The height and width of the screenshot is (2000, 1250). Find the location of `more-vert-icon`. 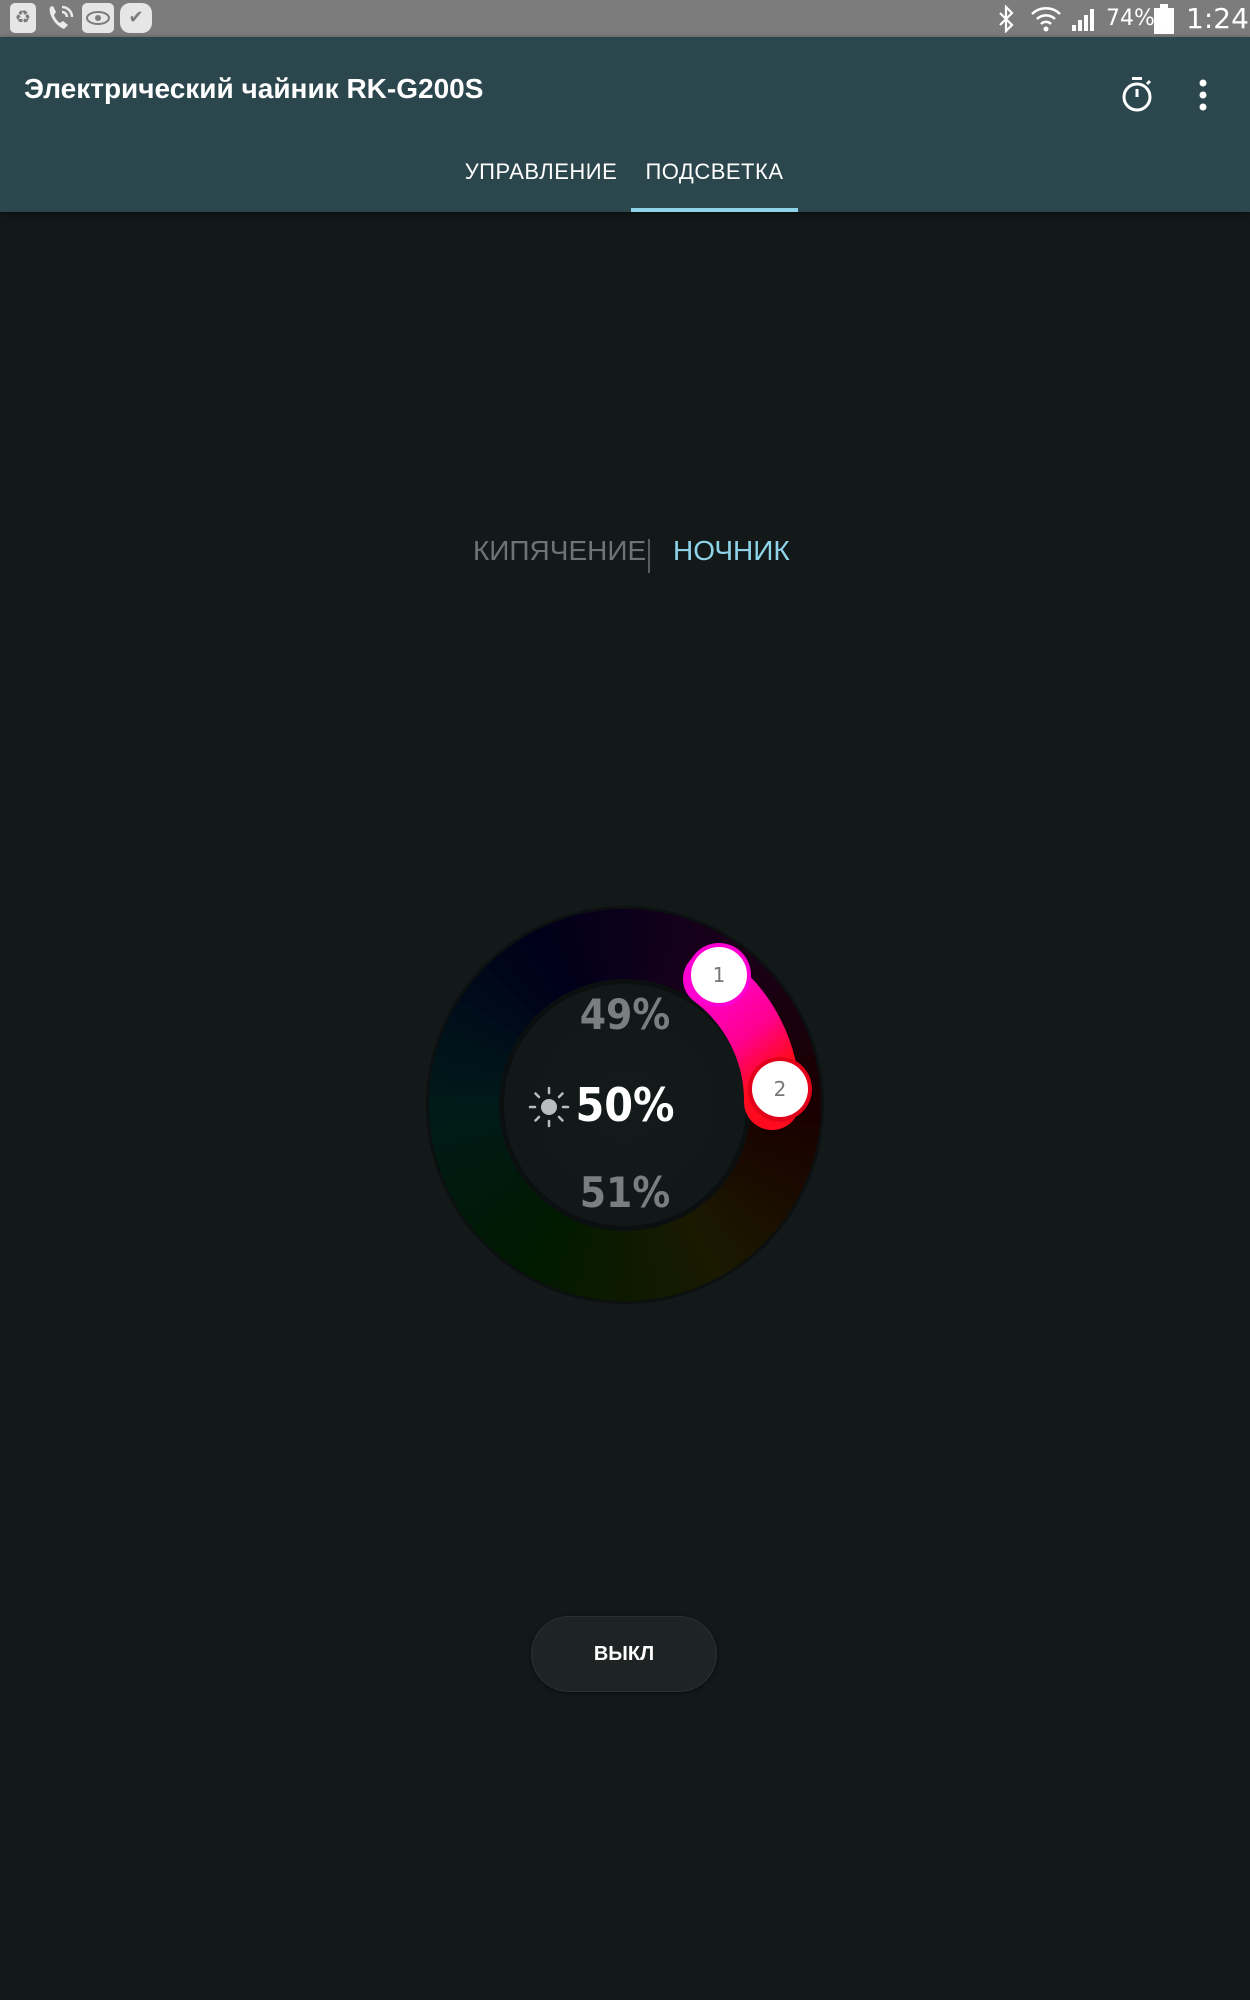

more-vert-icon is located at coordinates (1203, 95).